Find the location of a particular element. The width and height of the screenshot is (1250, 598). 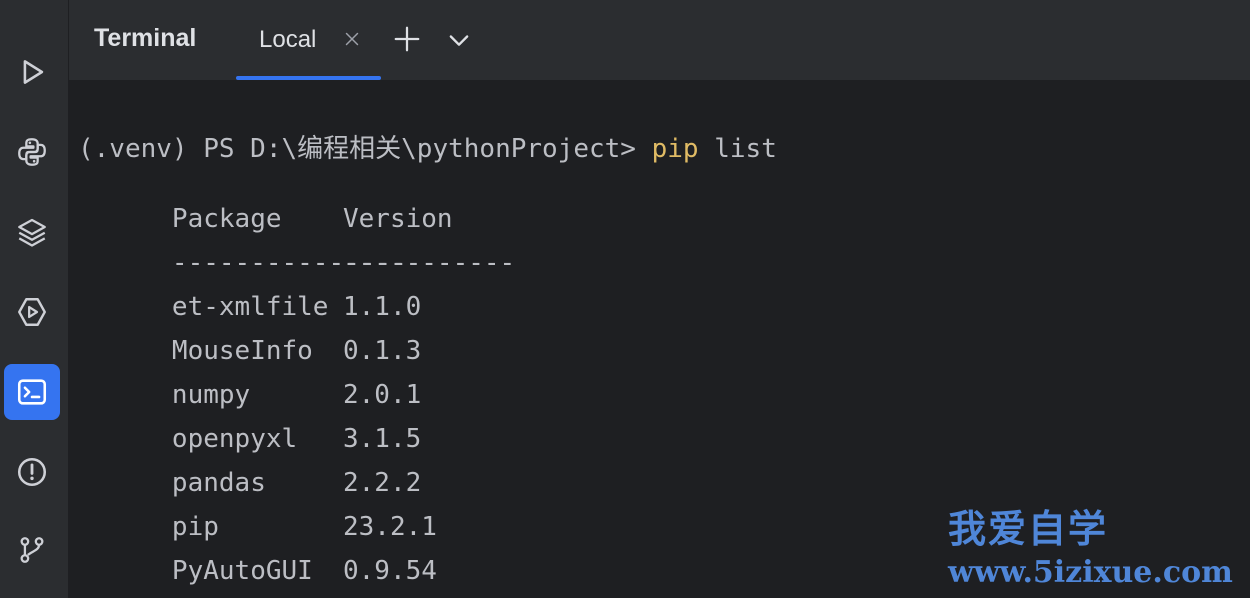

terminal-header: Terminal Local is located at coordinates (659, 40).